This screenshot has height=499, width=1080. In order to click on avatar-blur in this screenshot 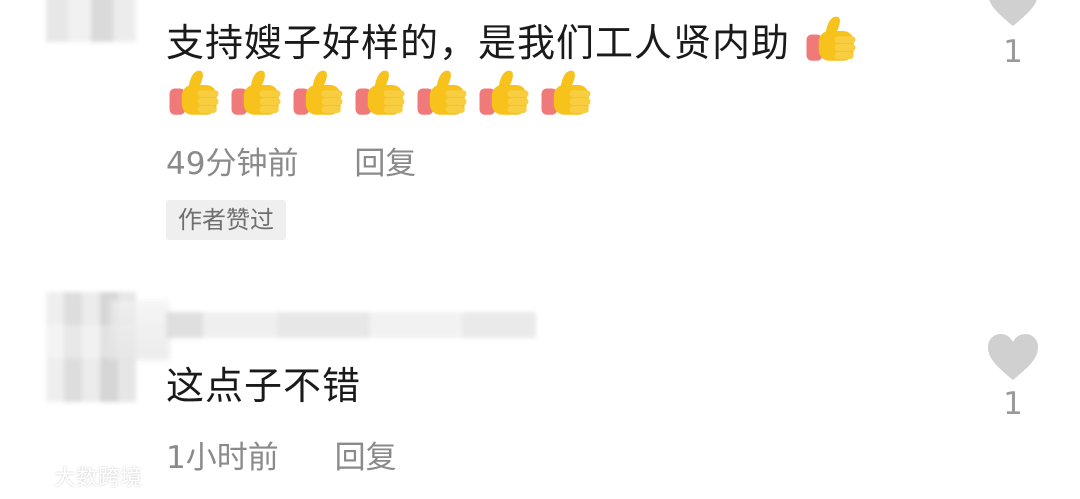, I will do `click(140, 330)`.